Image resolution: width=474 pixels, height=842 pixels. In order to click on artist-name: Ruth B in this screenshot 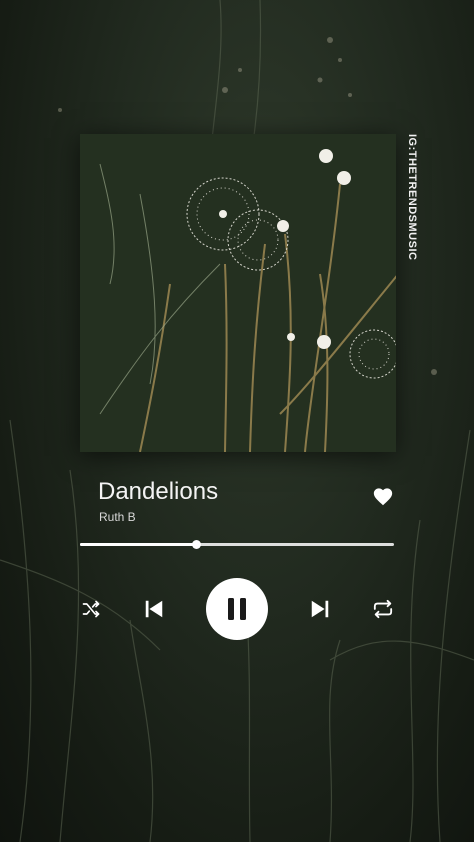, I will do `click(117, 517)`.